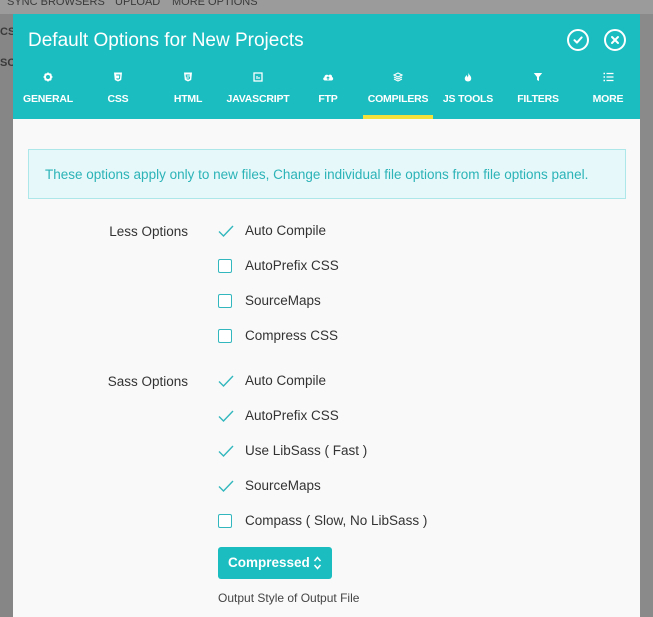 The width and height of the screenshot is (653, 617). What do you see at coordinates (468, 77) in the screenshot?
I see `flame-icon` at bounding box center [468, 77].